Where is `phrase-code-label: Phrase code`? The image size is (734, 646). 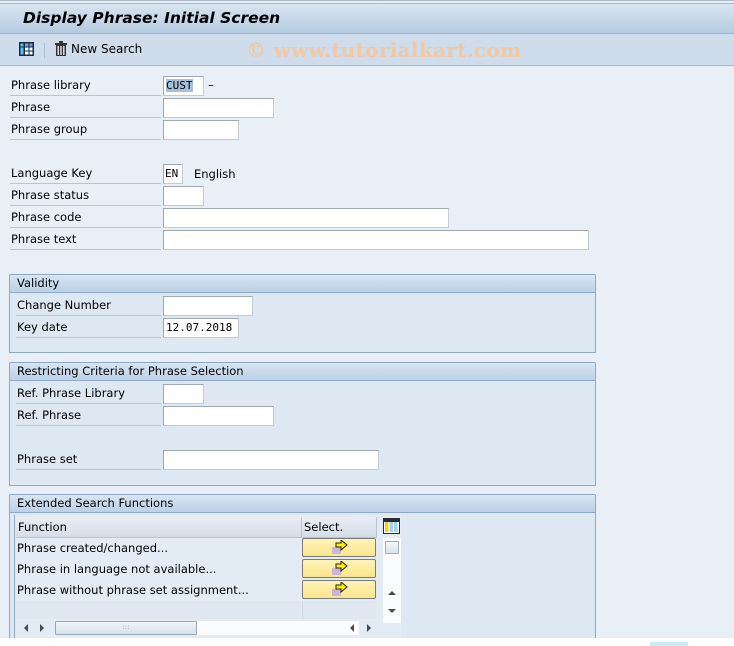
phrase-code-label: Phrase code is located at coordinates (85, 218).